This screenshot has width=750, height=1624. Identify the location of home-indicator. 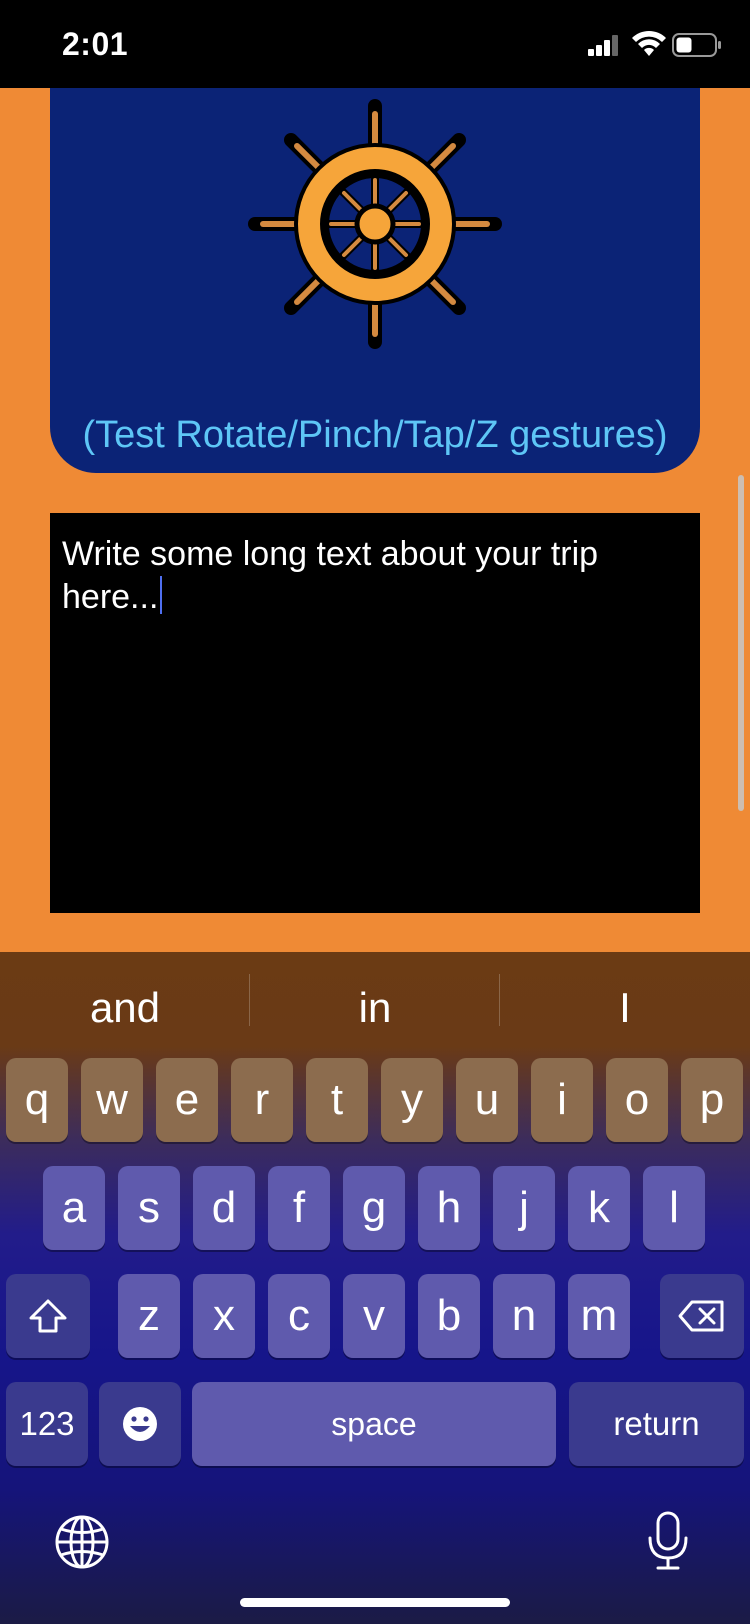
(375, 1602).